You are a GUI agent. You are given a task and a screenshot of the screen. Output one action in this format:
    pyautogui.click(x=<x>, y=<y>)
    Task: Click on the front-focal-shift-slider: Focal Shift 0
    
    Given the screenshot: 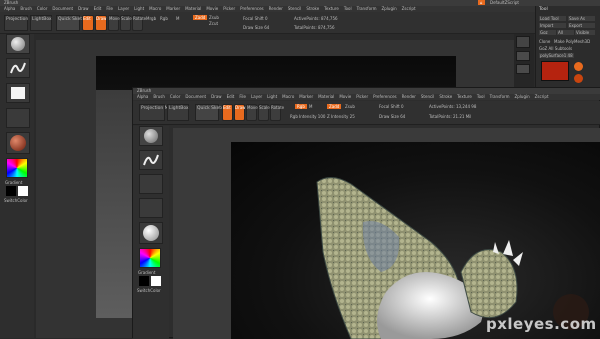 What is the action you would take?
    pyautogui.click(x=391, y=106)
    